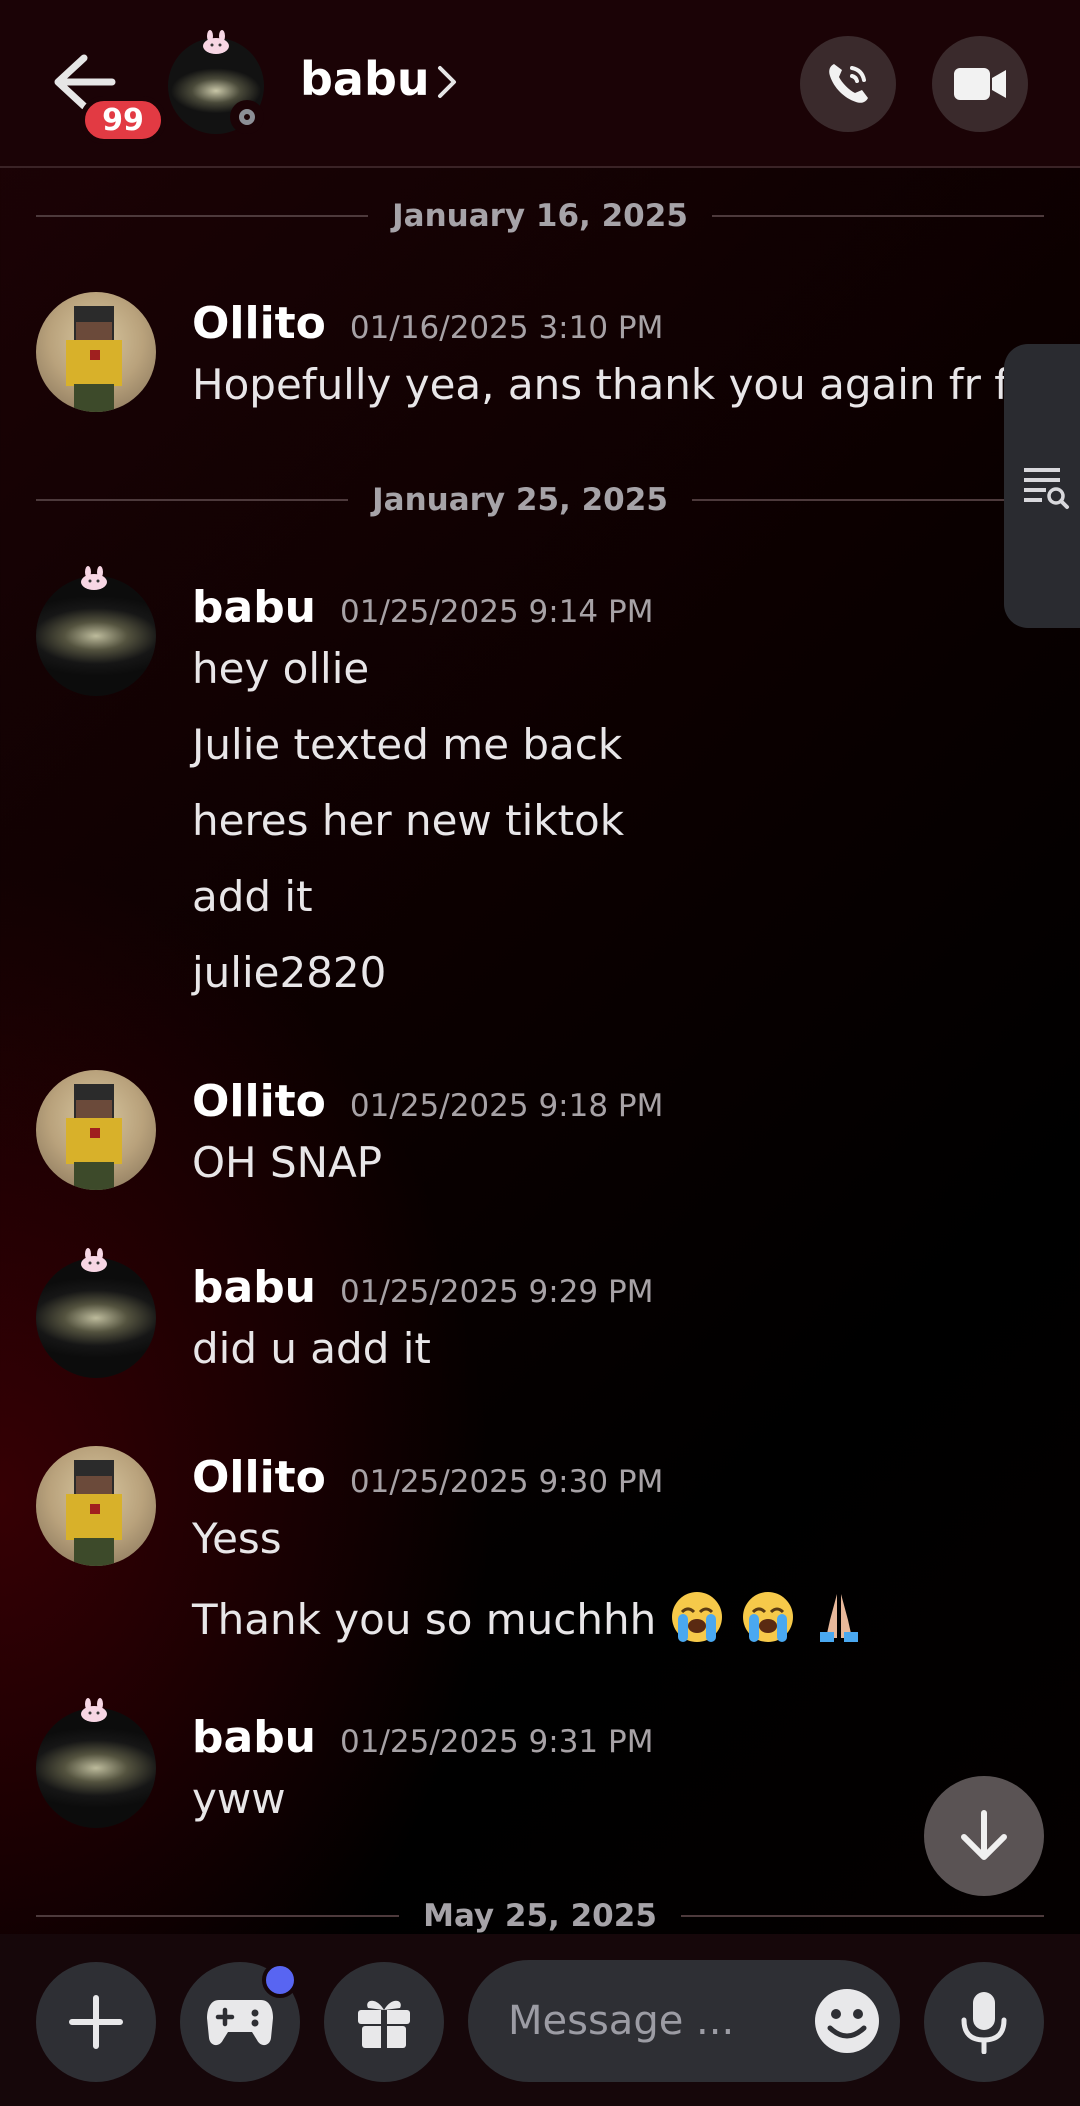 The width and height of the screenshot is (1080, 2106). I want to click on message-text-with-emoji: Thank you so muchhh, so click(531, 1617).